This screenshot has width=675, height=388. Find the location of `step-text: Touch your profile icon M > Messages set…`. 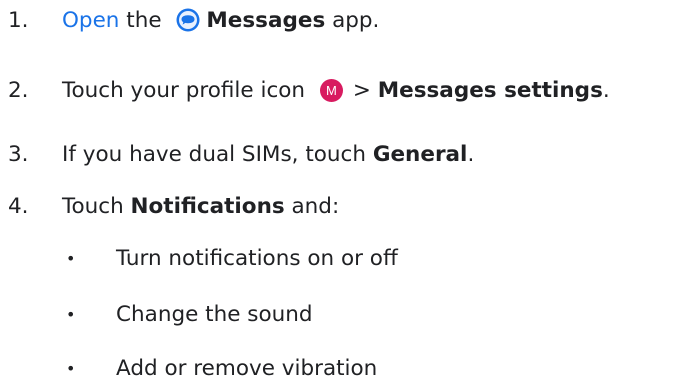

step-text: Touch your profile icon M > Messages set… is located at coordinates (336, 90).